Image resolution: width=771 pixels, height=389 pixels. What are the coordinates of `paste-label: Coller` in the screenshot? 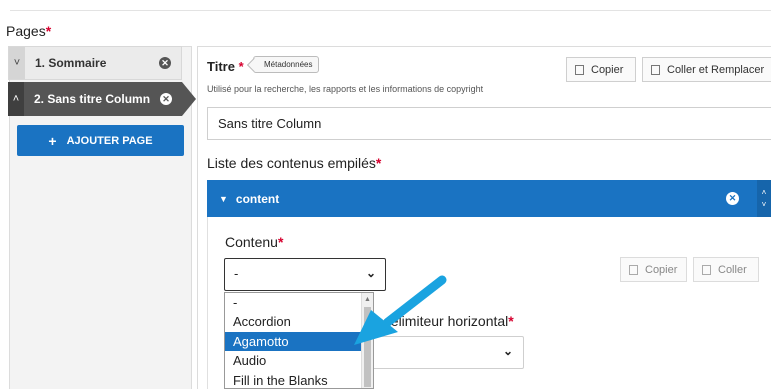 It's located at (732, 269).